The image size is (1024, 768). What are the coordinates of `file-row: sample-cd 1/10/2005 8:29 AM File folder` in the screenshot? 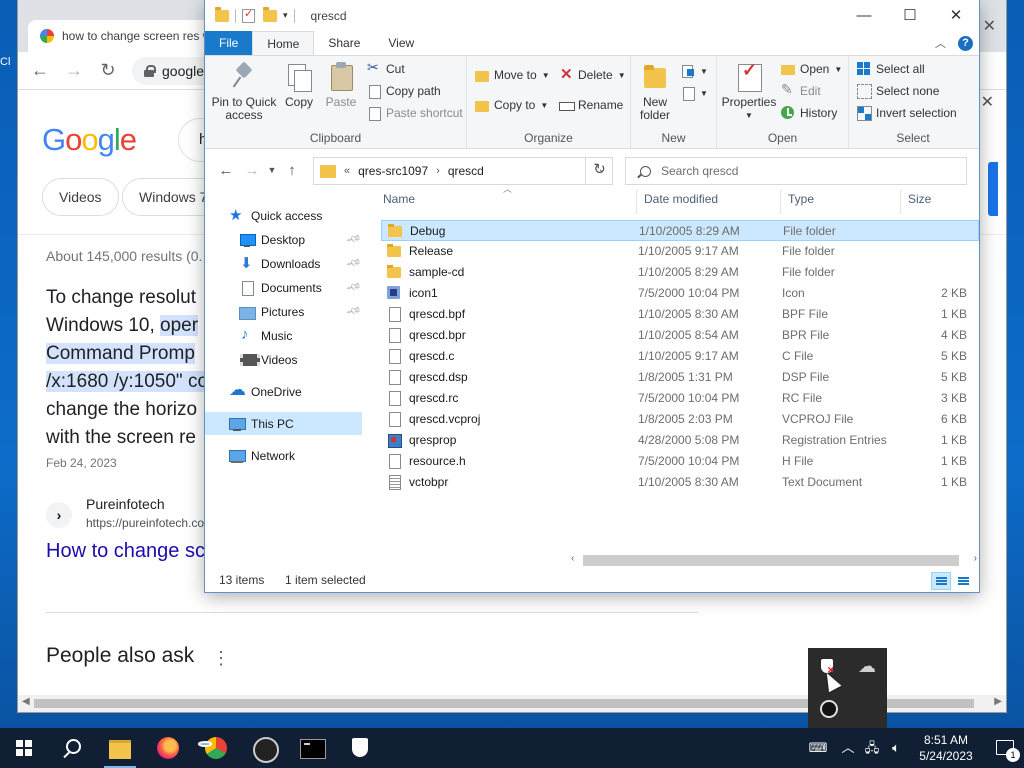 It's located at (680, 272).